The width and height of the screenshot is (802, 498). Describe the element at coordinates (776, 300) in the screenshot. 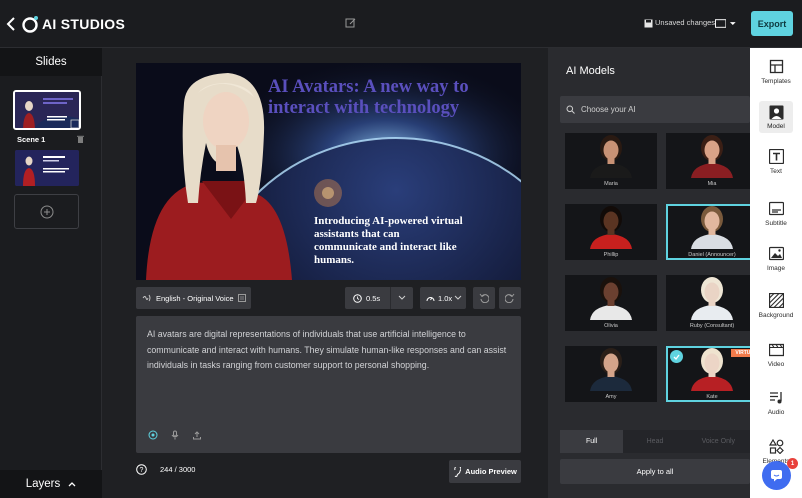

I see `background-icon` at that location.